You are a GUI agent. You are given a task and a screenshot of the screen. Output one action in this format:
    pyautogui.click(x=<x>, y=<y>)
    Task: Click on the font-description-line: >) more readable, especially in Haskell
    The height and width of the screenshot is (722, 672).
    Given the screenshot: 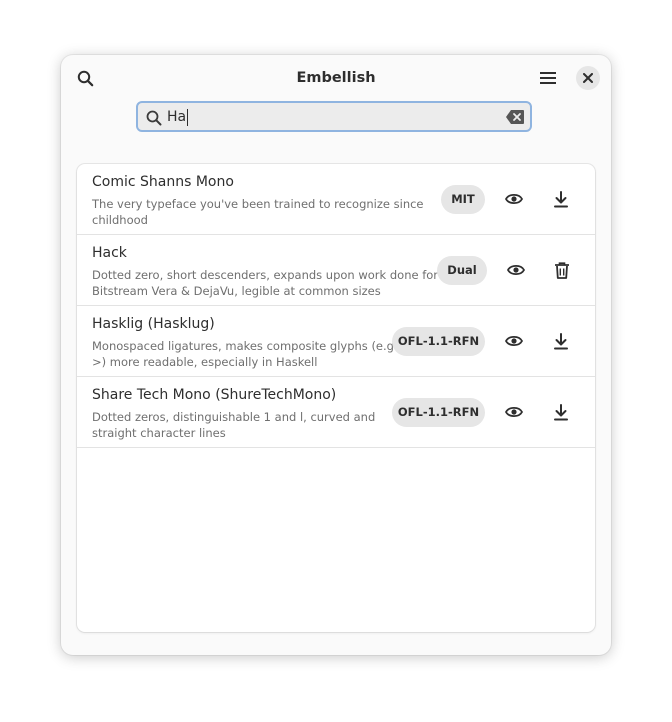 What is the action you would take?
    pyautogui.click(x=205, y=362)
    